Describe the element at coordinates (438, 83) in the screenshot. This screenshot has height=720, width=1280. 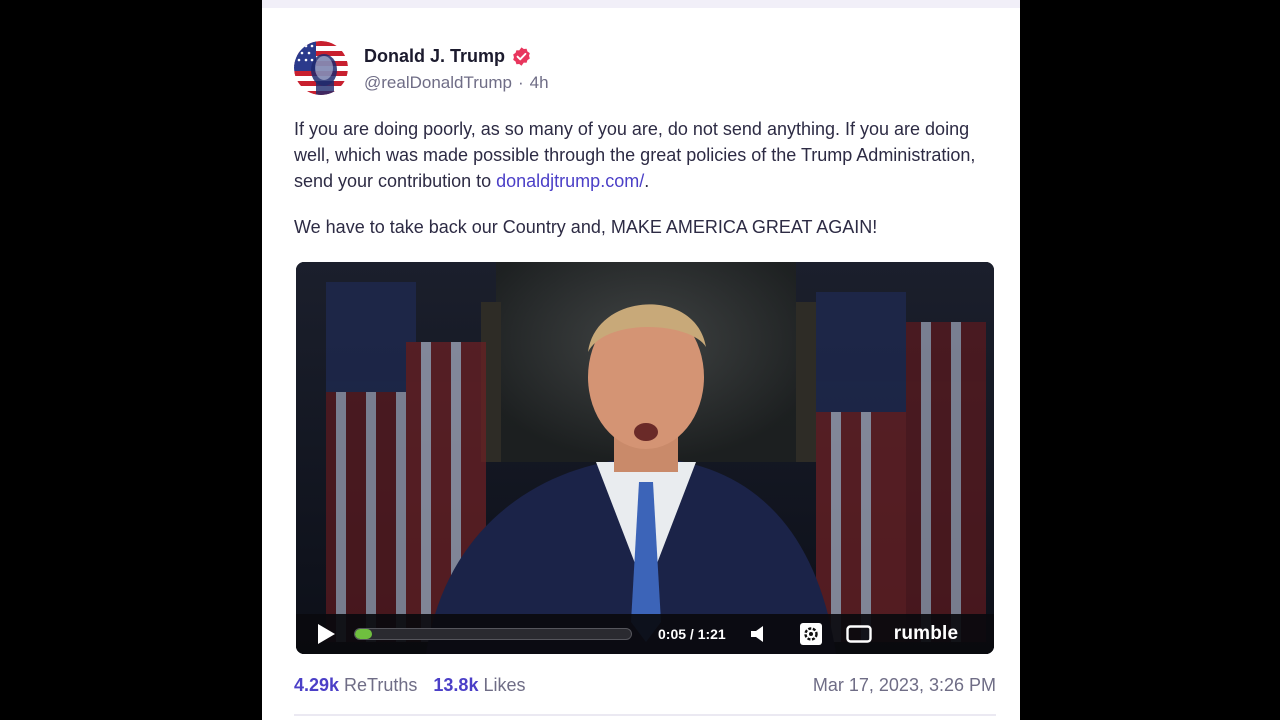
I see `author-handle: @realDonaldTrump` at that location.